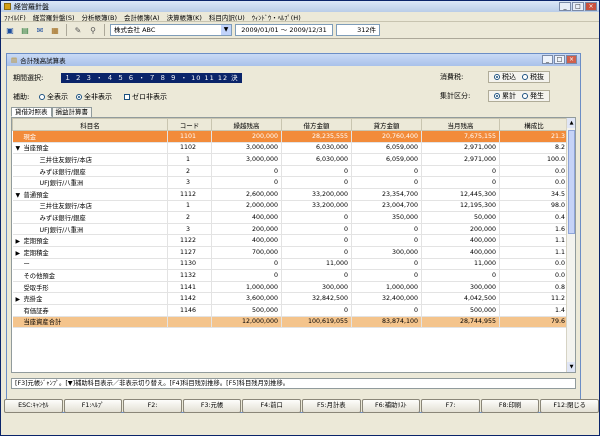 The width and height of the screenshot is (600, 436). Describe the element at coordinates (571, 182) in the screenshot. I see `scroll-thumb` at that location.